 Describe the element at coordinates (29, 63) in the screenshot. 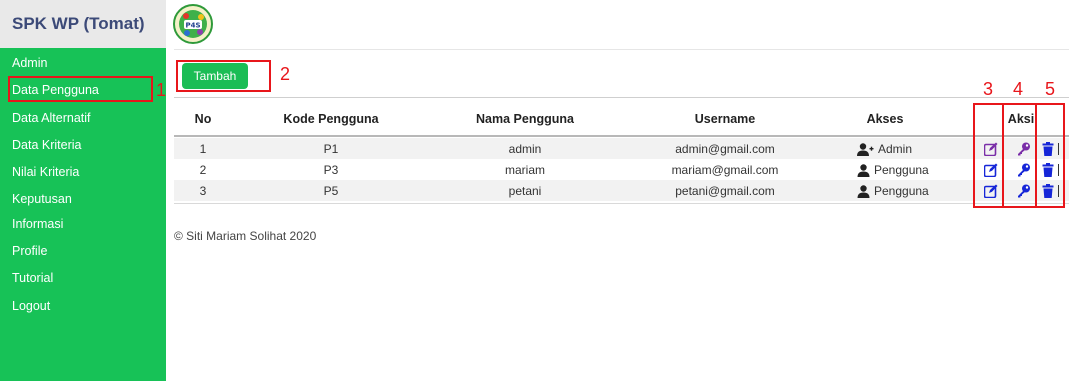

I see `sidebar-item-admin: Admin` at that location.